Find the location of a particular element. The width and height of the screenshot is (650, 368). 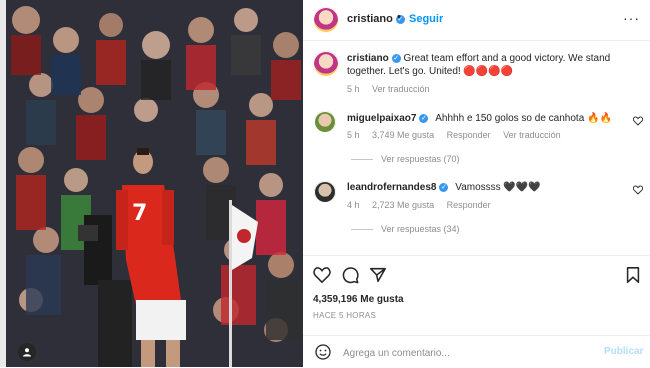

post-actions: 4,359,196 Me gusta HACE 5 HORAS is located at coordinates (476, 295).